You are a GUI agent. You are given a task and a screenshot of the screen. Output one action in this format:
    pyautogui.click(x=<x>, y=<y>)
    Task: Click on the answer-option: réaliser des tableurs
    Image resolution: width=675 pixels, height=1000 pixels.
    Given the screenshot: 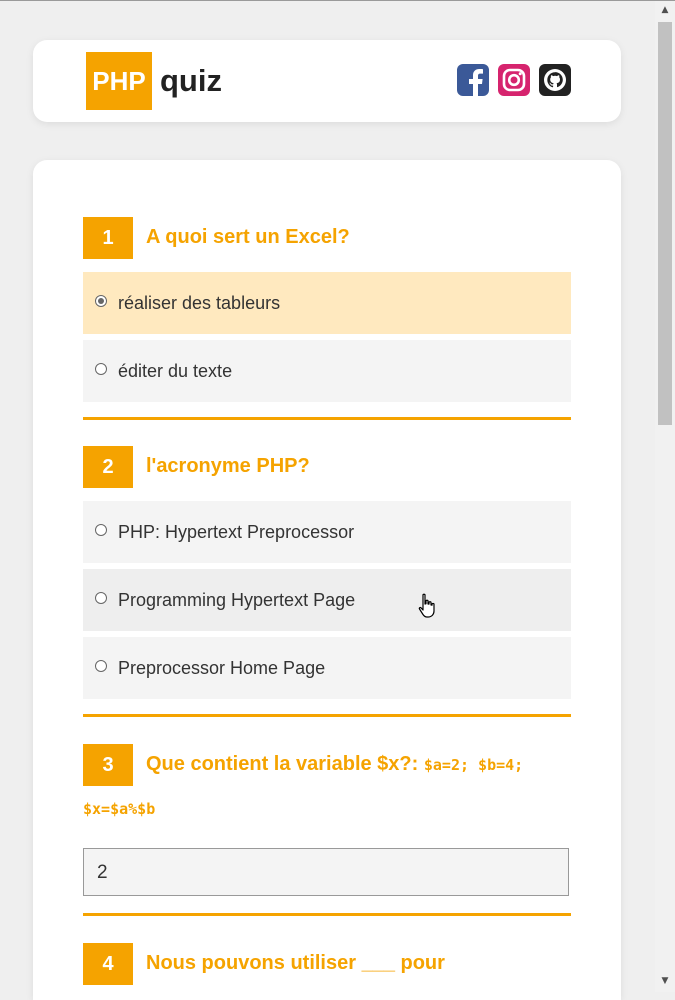 What is the action you would take?
    pyautogui.click(x=327, y=303)
    